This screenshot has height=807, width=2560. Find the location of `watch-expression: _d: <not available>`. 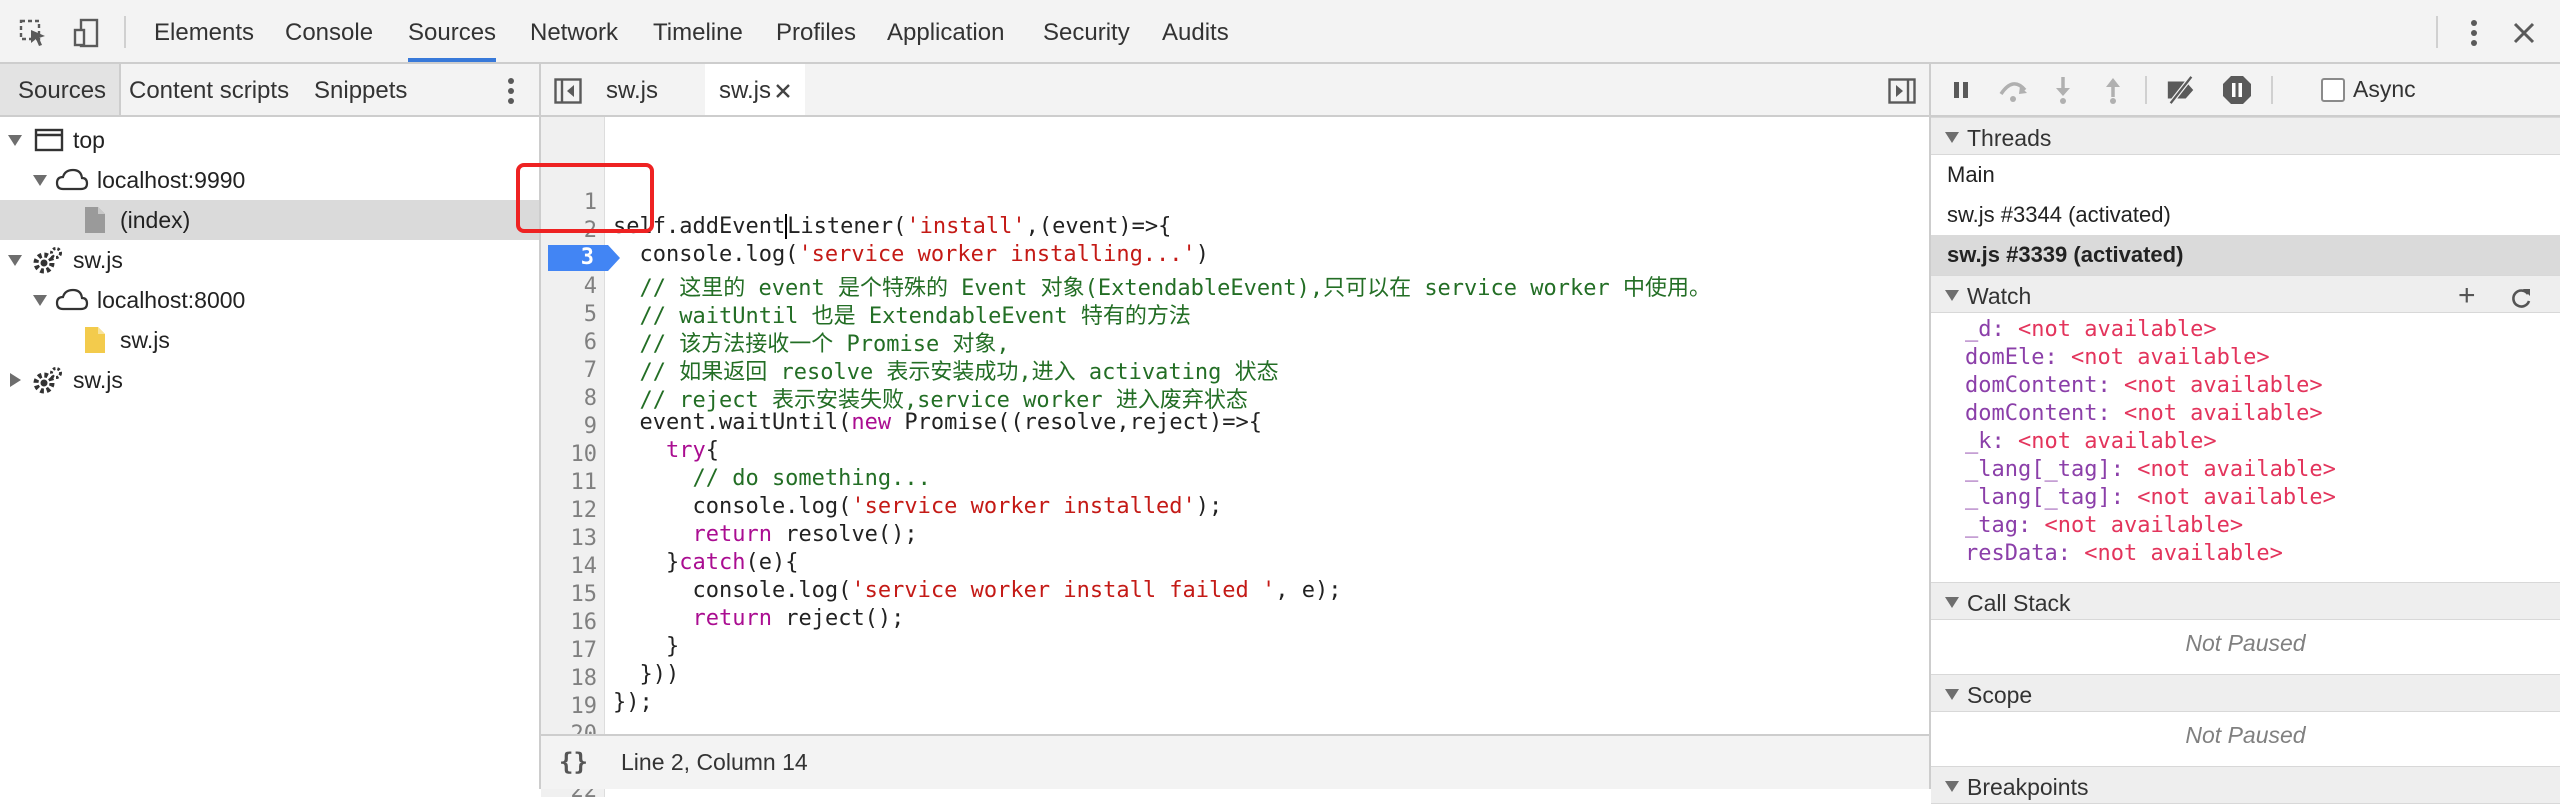

watch-expression: _d: <not available> is located at coordinates (2091, 330).